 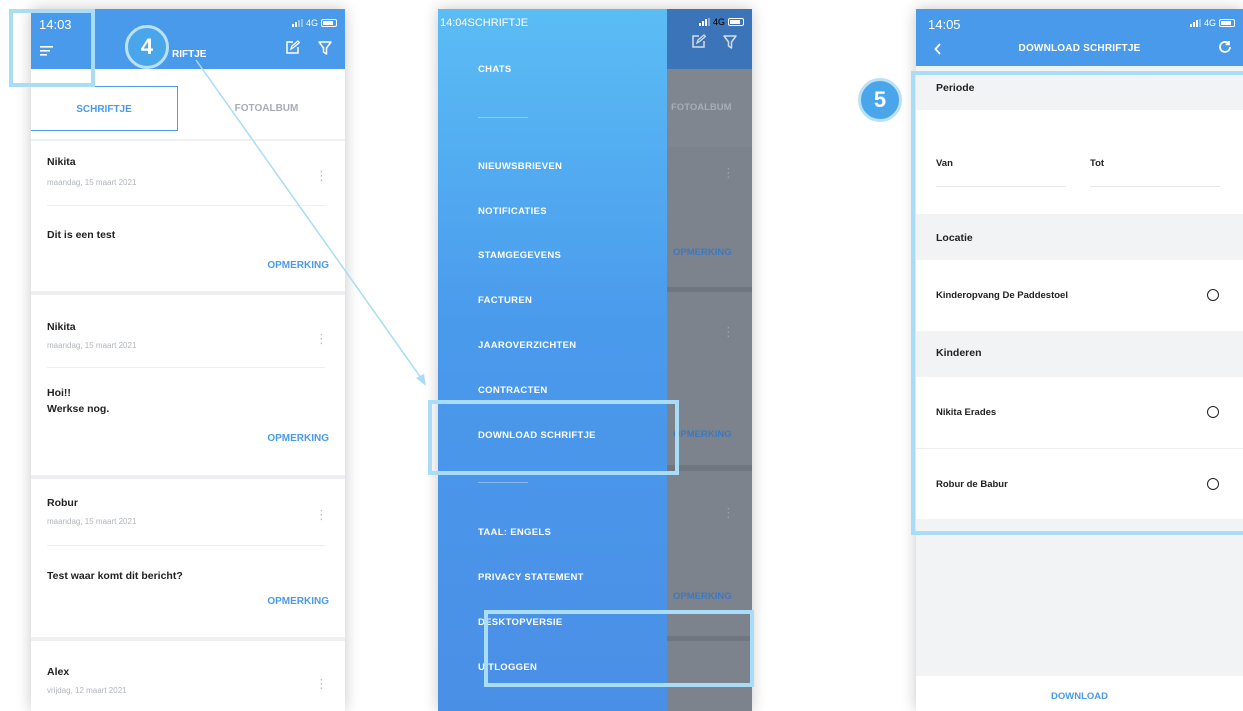 I want to click on step-badge-4: 4, so click(x=147, y=47).